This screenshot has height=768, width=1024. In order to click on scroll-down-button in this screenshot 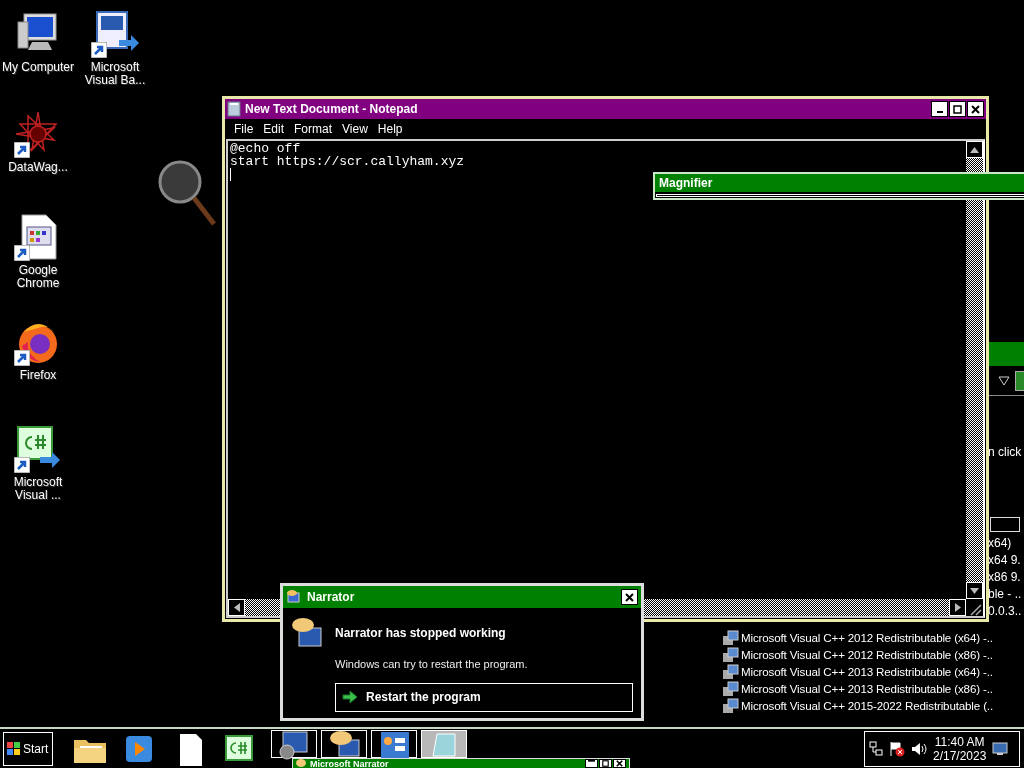, I will do `click(974, 590)`.